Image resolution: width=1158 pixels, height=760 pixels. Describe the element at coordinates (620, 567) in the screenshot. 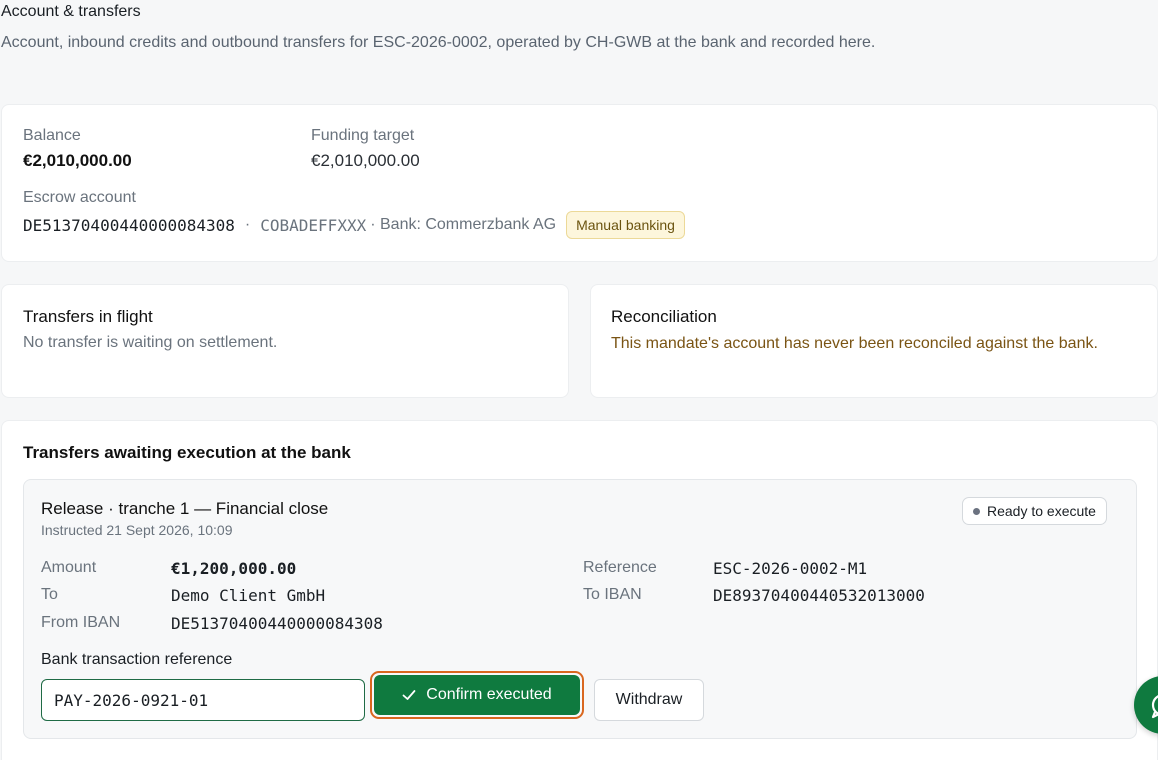

I see `reference-label: Reference` at that location.